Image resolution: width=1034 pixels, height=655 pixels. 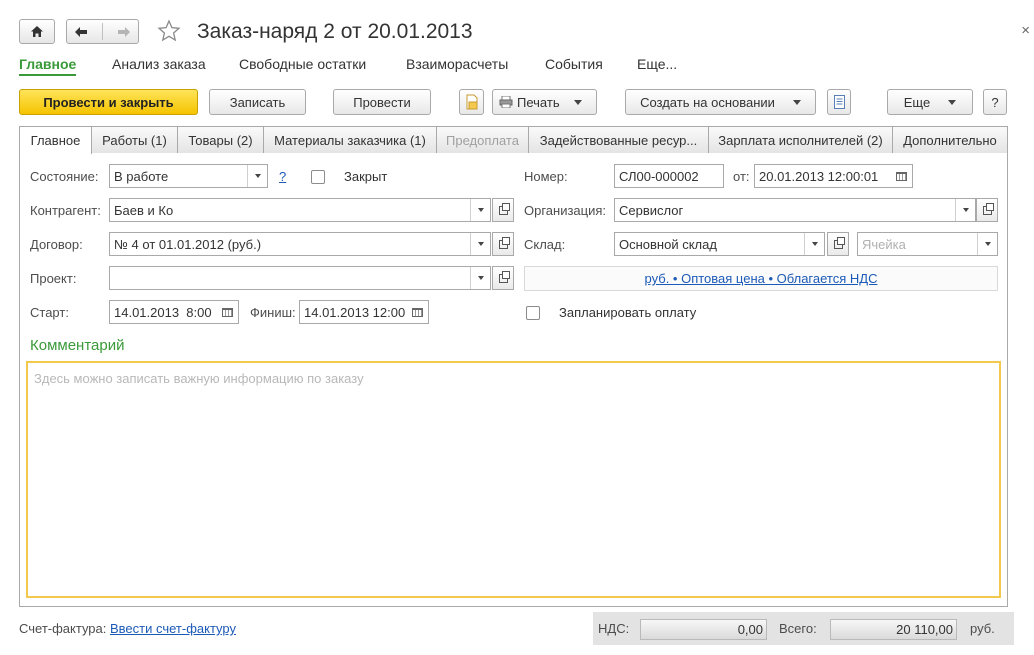 I want to click on closed-label: Закрыт, so click(x=366, y=176).